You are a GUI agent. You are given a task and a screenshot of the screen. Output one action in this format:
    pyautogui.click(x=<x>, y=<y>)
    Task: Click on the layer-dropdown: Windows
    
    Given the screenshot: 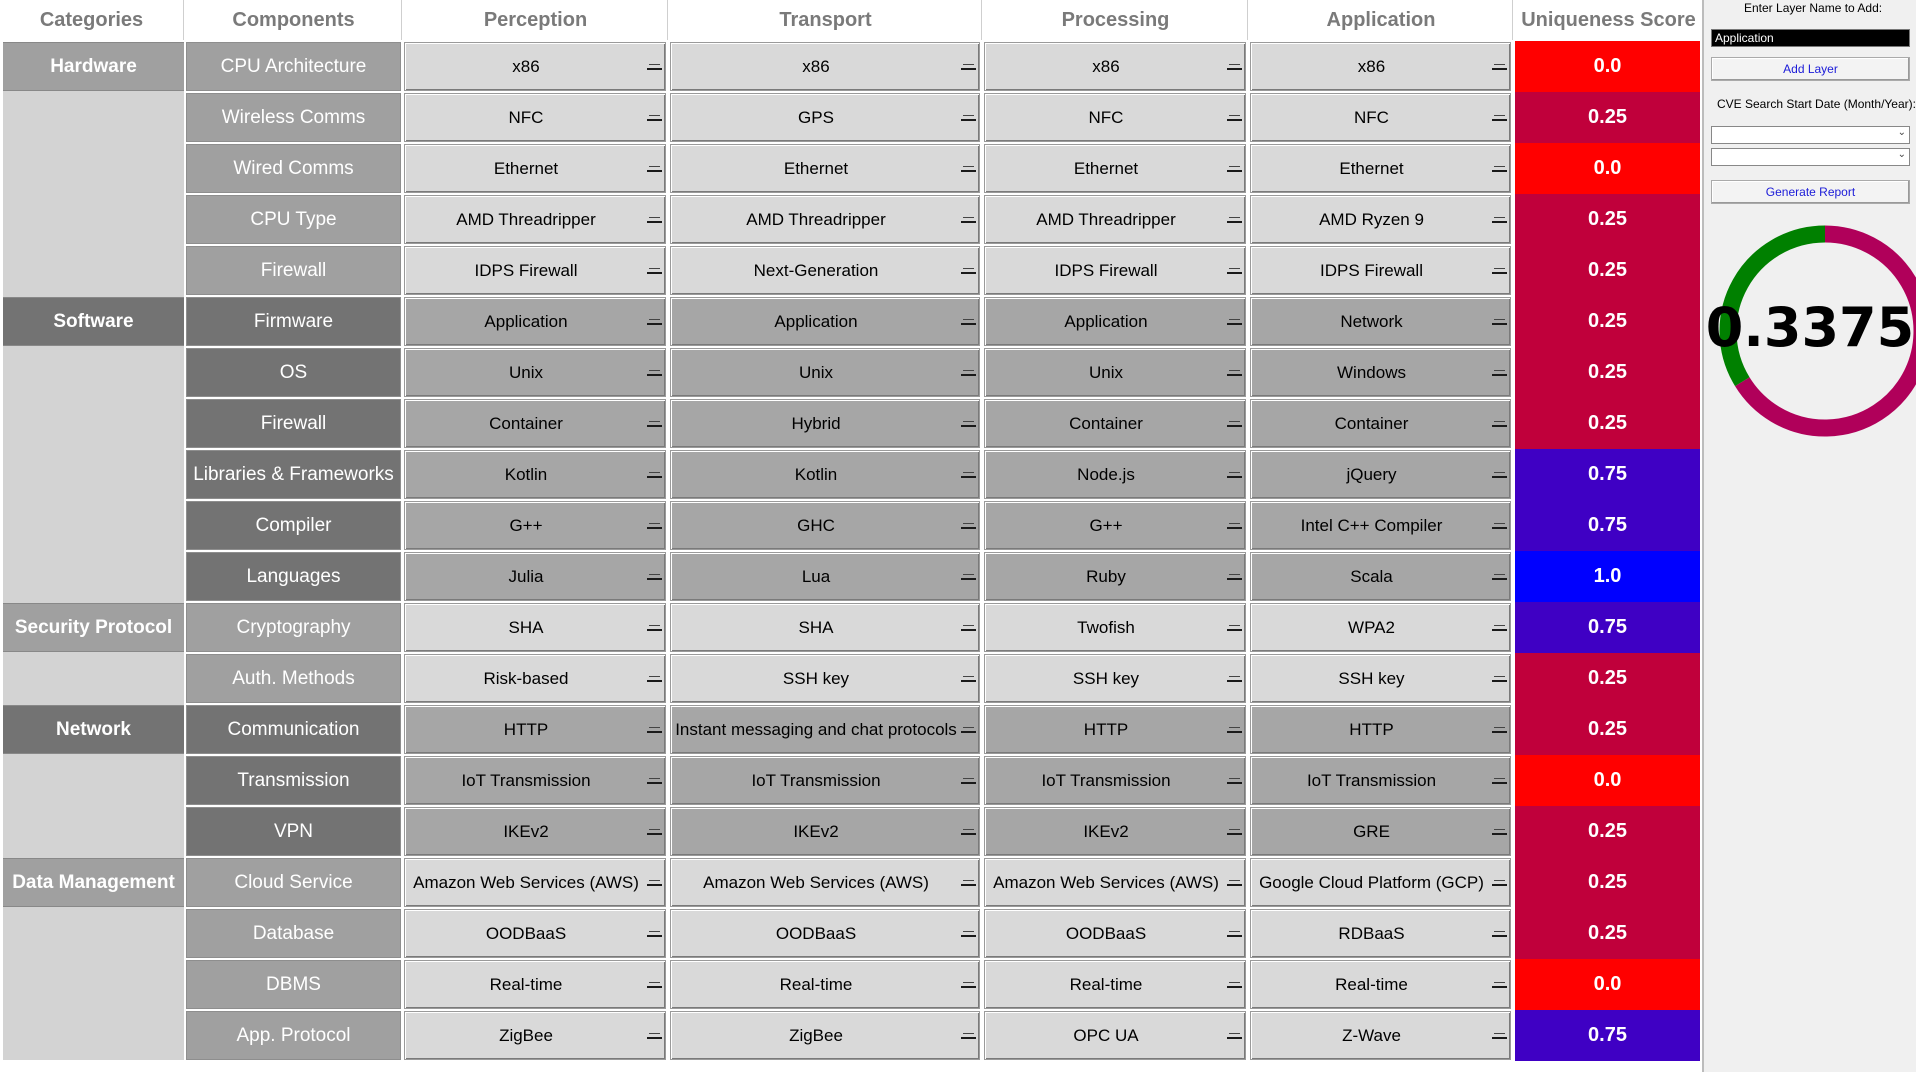 What is the action you would take?
    pyautogui.click(x=1380, y=372)
    